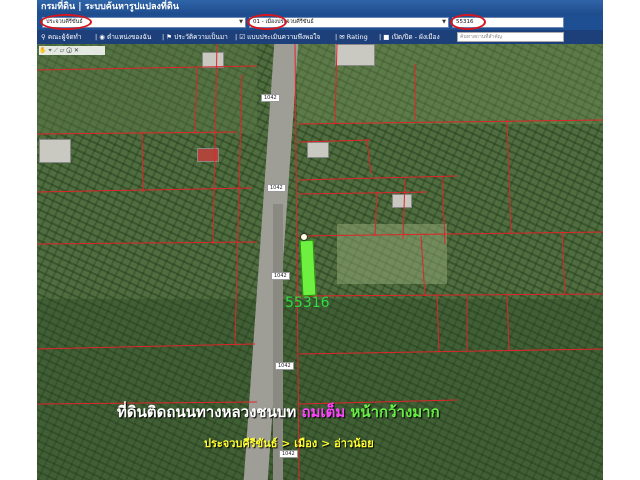 The height and width of the screenshot is (480, 640). I want to click on clear-icon: ✕, so click(76, 50).